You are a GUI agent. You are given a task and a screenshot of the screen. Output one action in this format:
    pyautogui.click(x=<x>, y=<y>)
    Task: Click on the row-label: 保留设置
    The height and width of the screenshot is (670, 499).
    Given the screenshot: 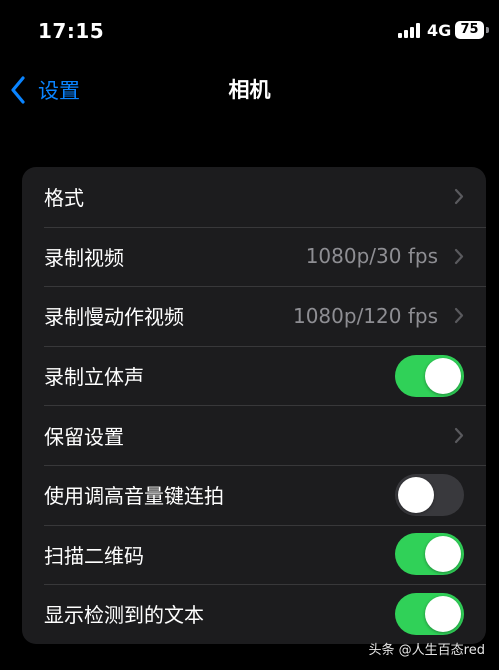 What is the action you would take?
    pyautogui.click(x=84, y=436)
    